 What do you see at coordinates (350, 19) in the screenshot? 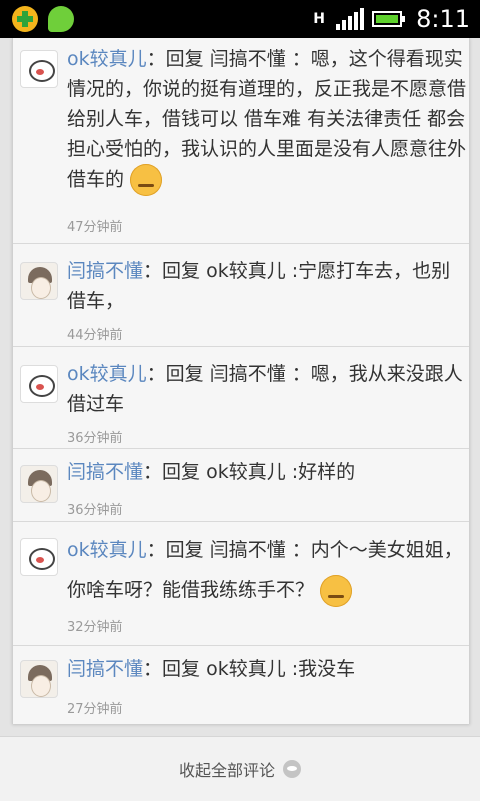
I see `signal-icon` at bounding box center [350, 19].